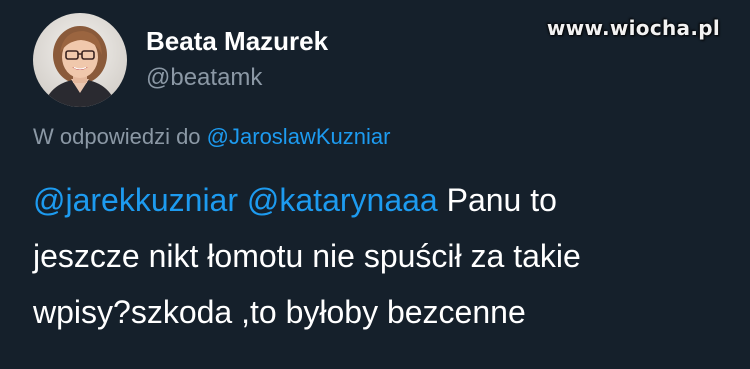 This screenshot has height=369, width=750. Describe the element at coordinates (204, 78) in the screenshot. I see `author-handle: @beatamk` at that location.